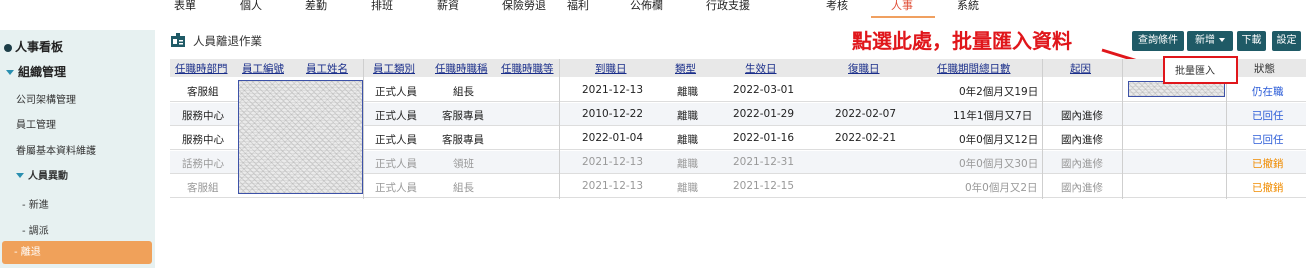 The image size is (1306, 268). Describe the element at coordinates (201, 68) in the screenshot. I see `th-dept: 任職時部門` at that location.